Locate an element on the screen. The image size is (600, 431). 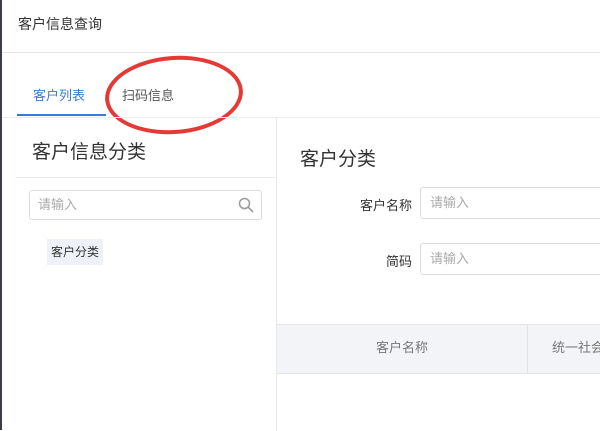
window-title: 客户信息查询 is located at coordinates (60, 25).